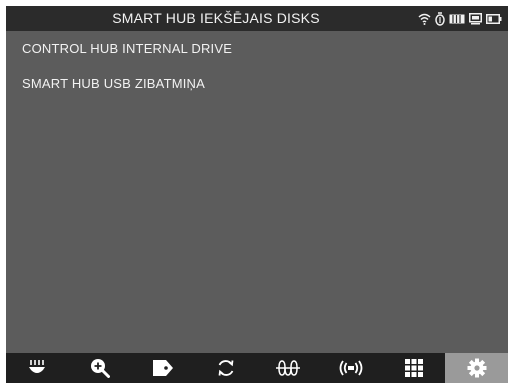 This screenshot has width=514, height=385. I want to click on page-title: SMART HUB IEKŠĒJAIS DISKS, so click(216, 18).